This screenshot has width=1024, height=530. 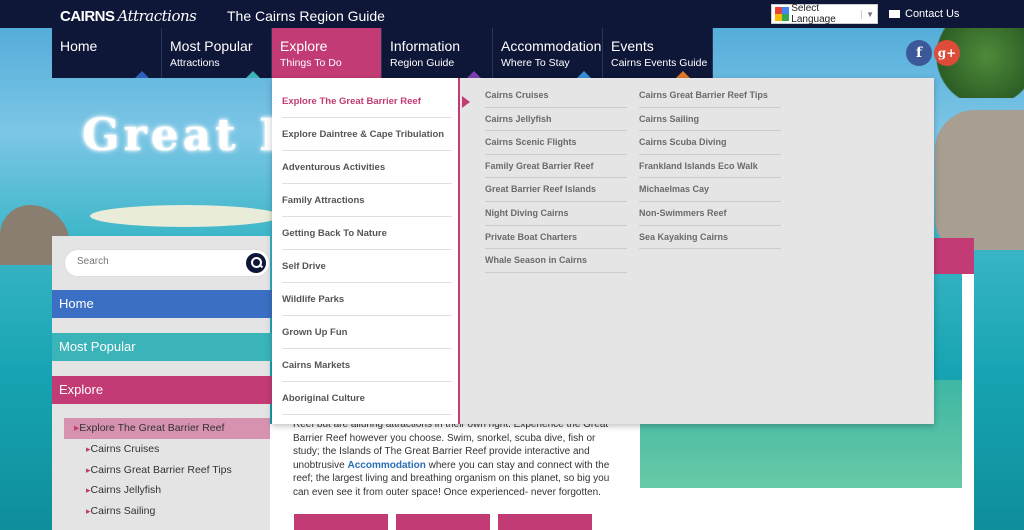 I want to click on sidebar-subitem: Cairns Sailing, so click(x=167, y=511).